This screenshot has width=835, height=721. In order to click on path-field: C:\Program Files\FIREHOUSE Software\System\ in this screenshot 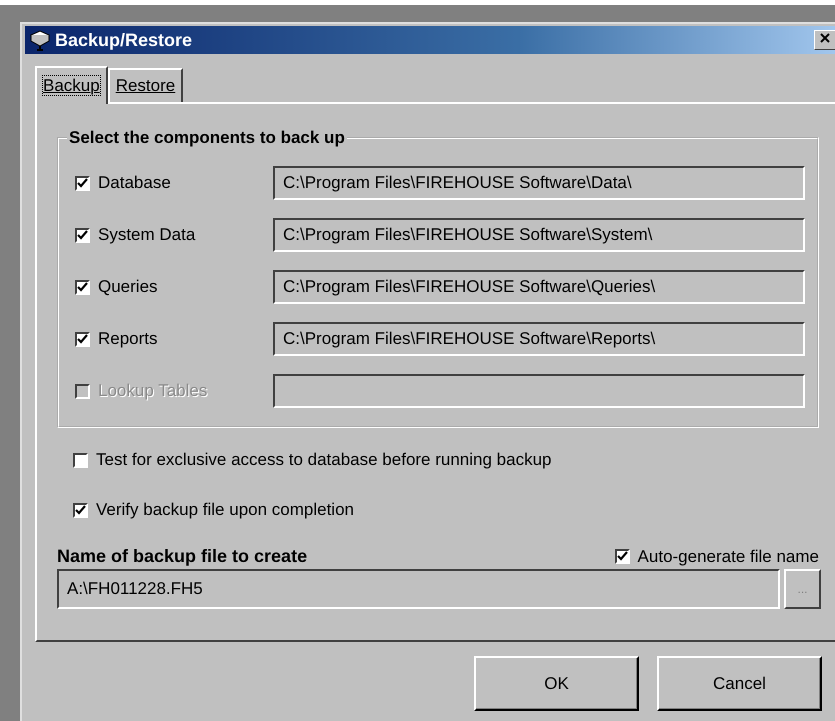, I will do `click(539, 235)`.